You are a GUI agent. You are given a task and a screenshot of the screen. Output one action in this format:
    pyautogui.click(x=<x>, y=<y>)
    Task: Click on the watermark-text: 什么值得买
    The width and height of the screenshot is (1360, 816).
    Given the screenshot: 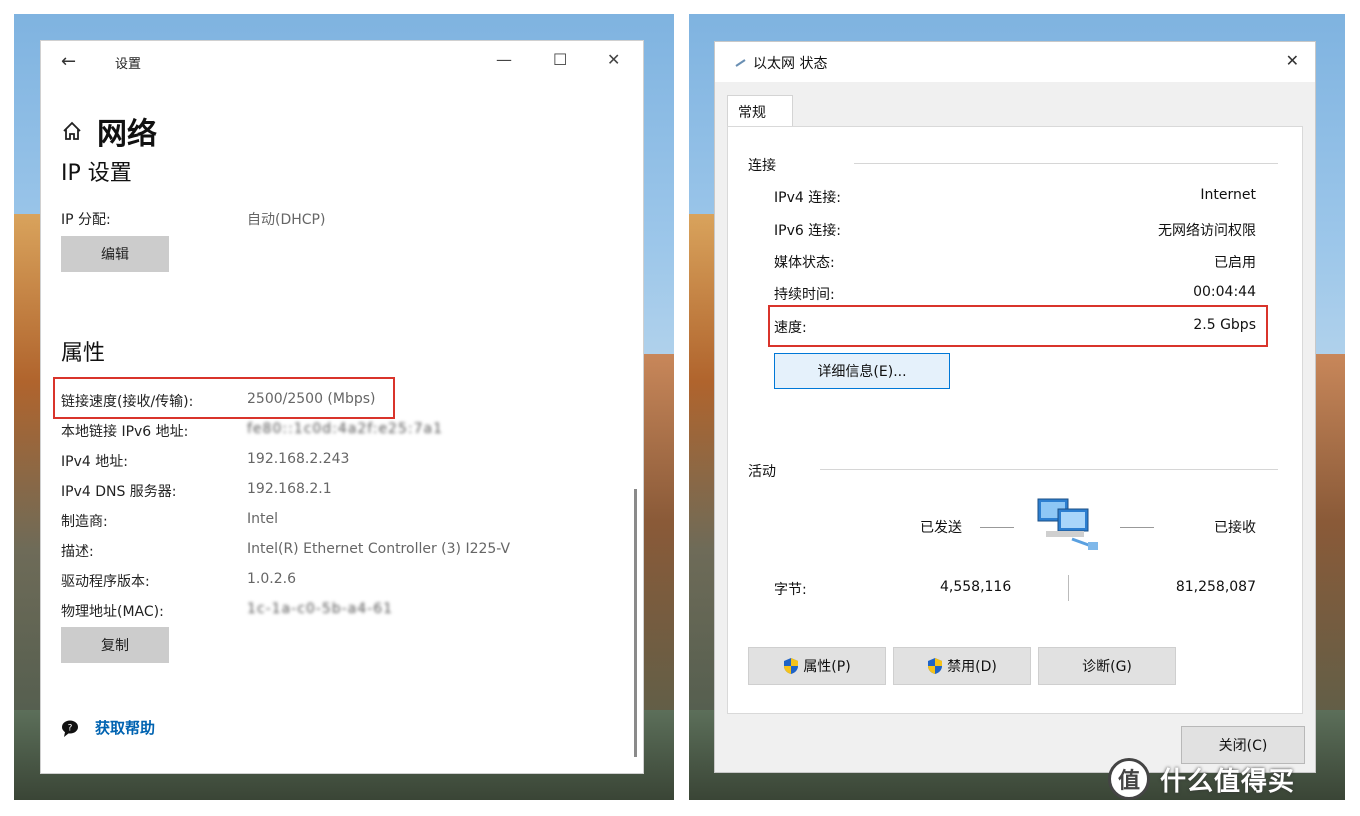 What is the action you would take?
    pyautogui.click(x=1228, y=781)
    